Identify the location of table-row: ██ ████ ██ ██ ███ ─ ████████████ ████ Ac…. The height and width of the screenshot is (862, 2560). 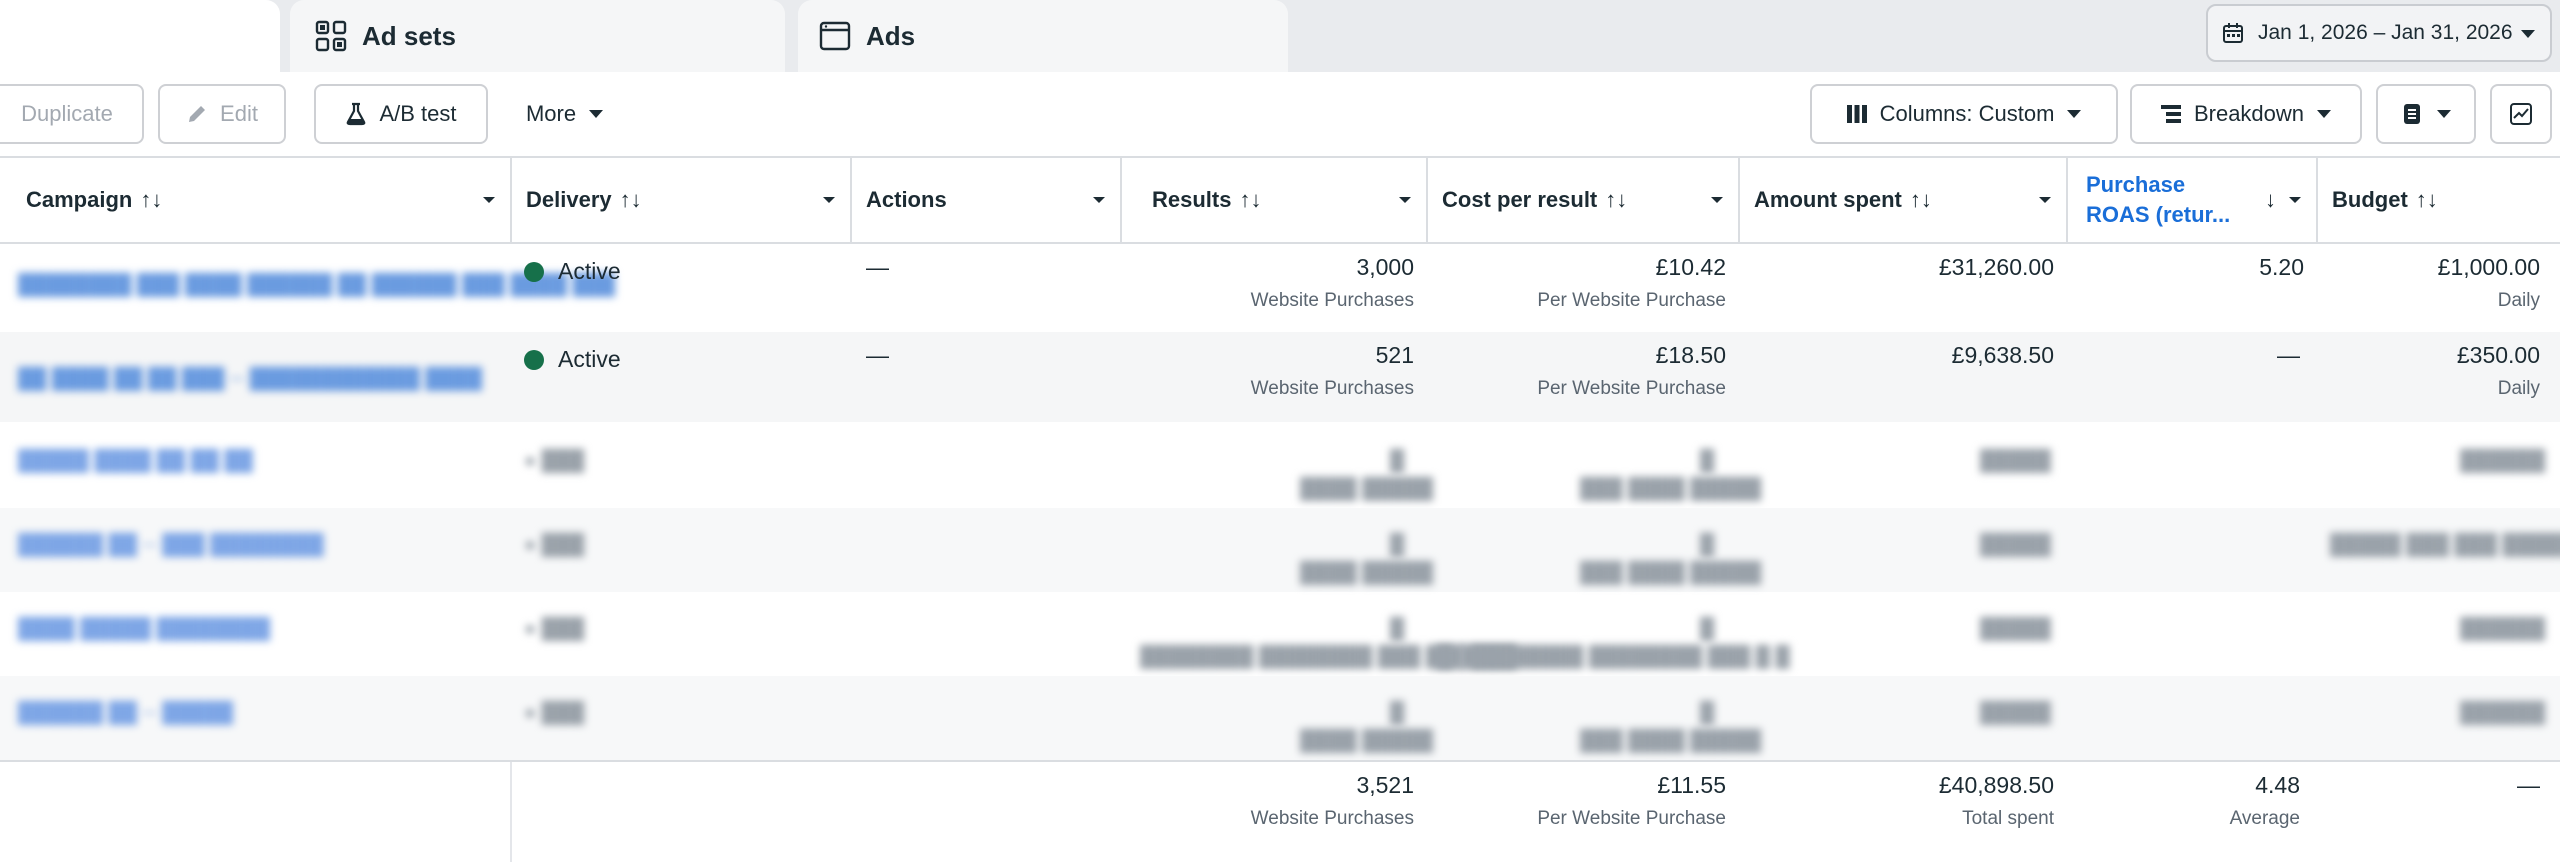
(1280, 377).